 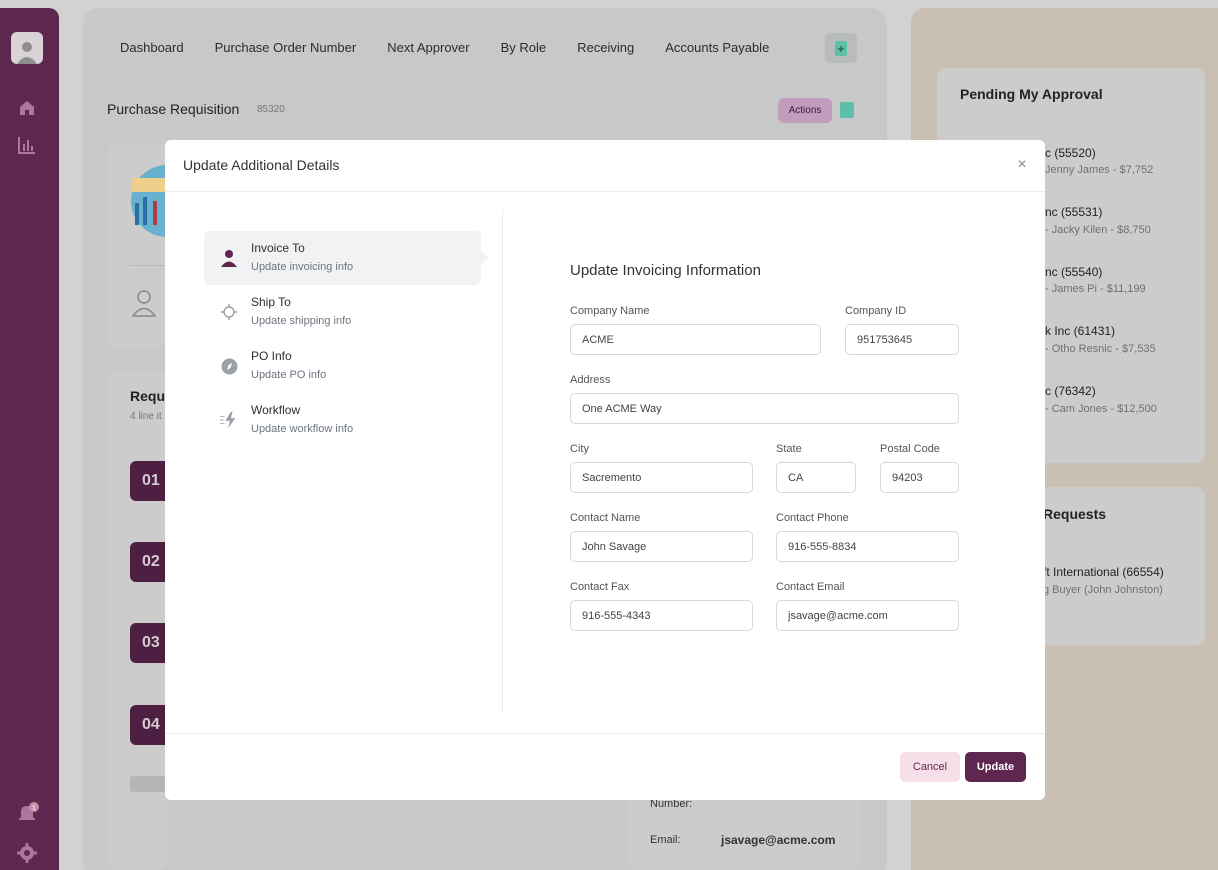 What do you see at coordinates (148, 481) in the screenshot?
I see `line-item-01: 01` at bounding box center [148, 481].